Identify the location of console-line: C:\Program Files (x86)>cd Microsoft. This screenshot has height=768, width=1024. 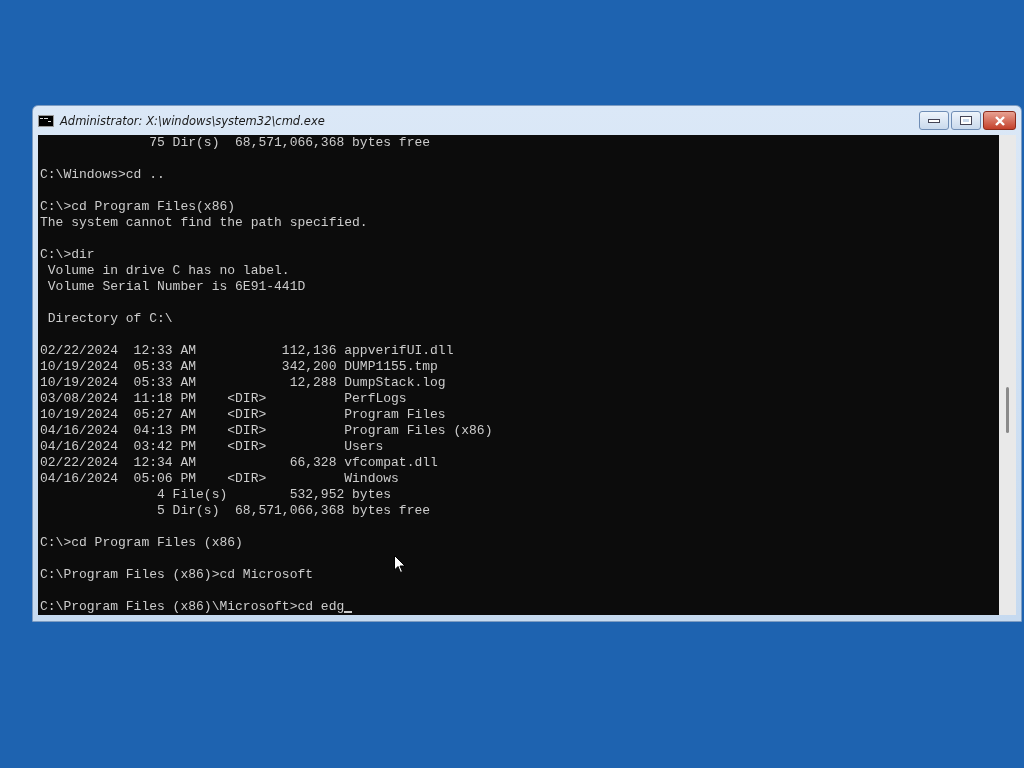
(177, 575).